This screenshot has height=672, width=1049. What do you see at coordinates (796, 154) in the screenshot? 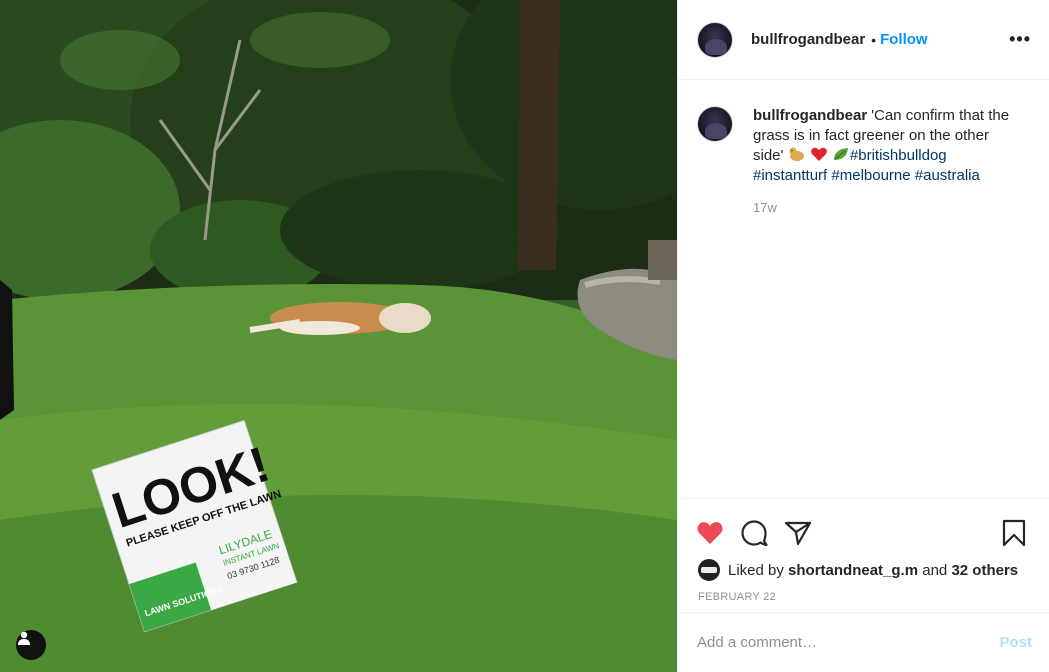
I see `dog-emoji` at bounding box center [796, 154].